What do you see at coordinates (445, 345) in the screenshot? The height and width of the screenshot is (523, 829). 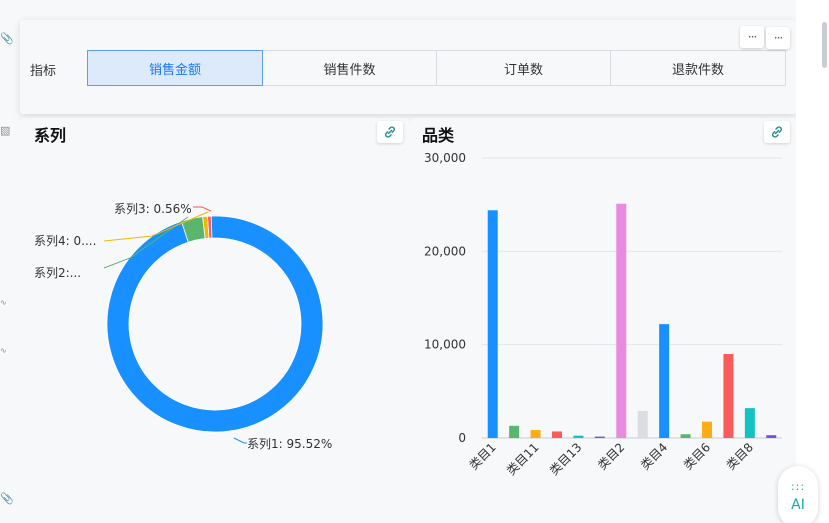 I see `y-tick-label: 10,000` at bounding box center [445, 345].